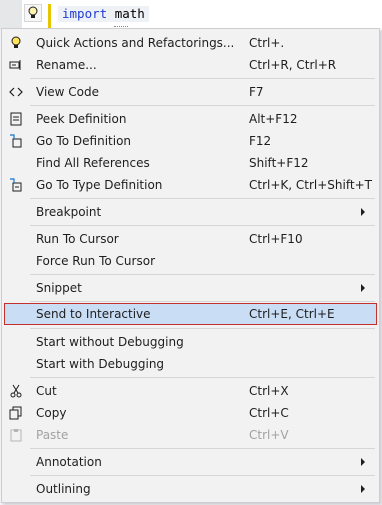  Describe the element at coordinates (95, 261) in the screenshot. I see `menu-item-label: Force Run To Cursor` at that location.